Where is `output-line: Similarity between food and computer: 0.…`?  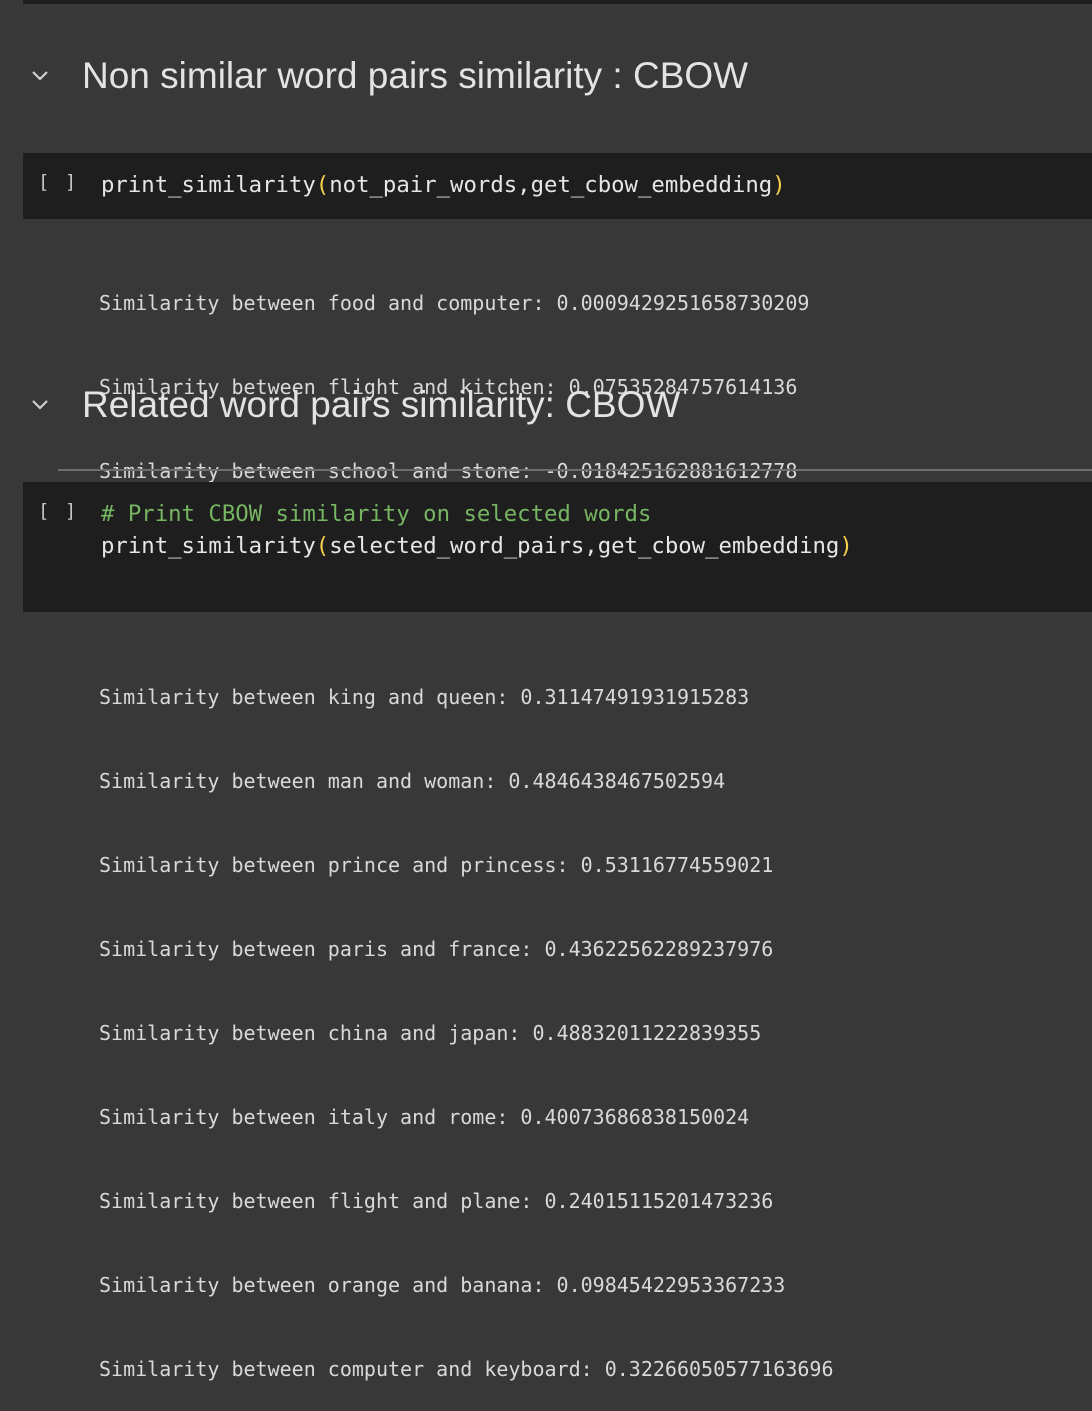
output-line: Similarity between food and computer: 0.… is located at coordinates (454, 303).